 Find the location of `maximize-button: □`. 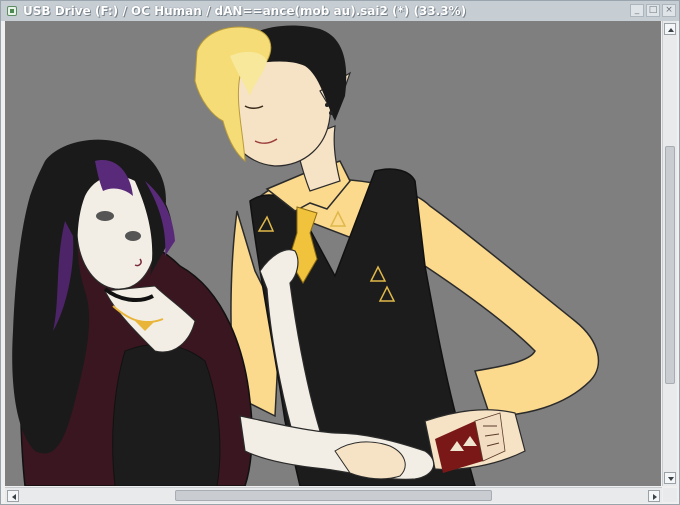

maximize-button: □ is located at coordinates (653, 10).